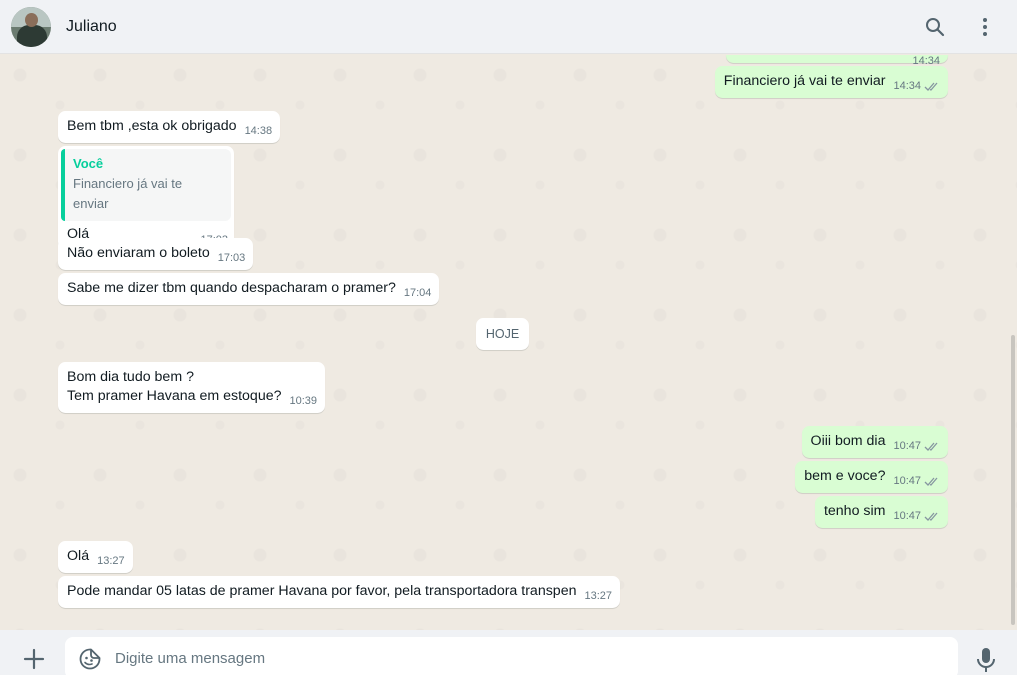 The width and height of the screenshot is (1017, 675). Describe the element at coordinates (525, 656) in the screenshot. I see `message-input` at that location.